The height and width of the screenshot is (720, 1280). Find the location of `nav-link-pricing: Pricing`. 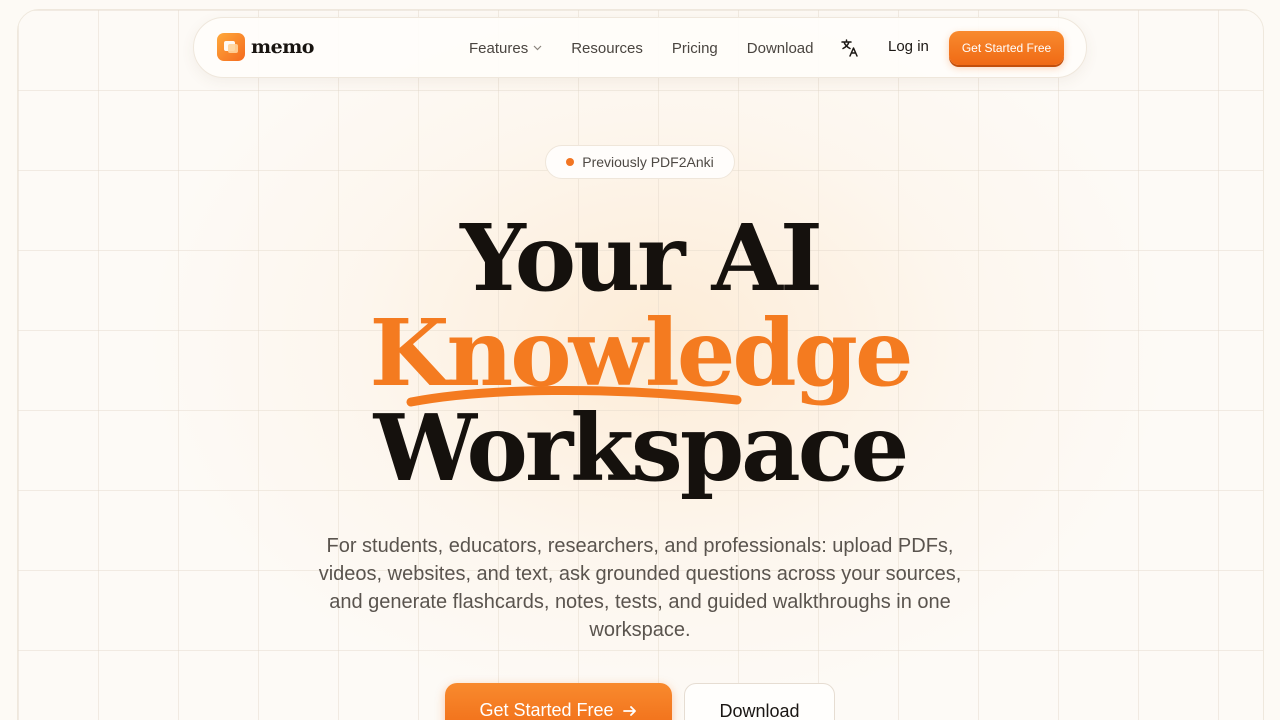

nav-link-pricing: Pricing is located at coordinates (695, 48).